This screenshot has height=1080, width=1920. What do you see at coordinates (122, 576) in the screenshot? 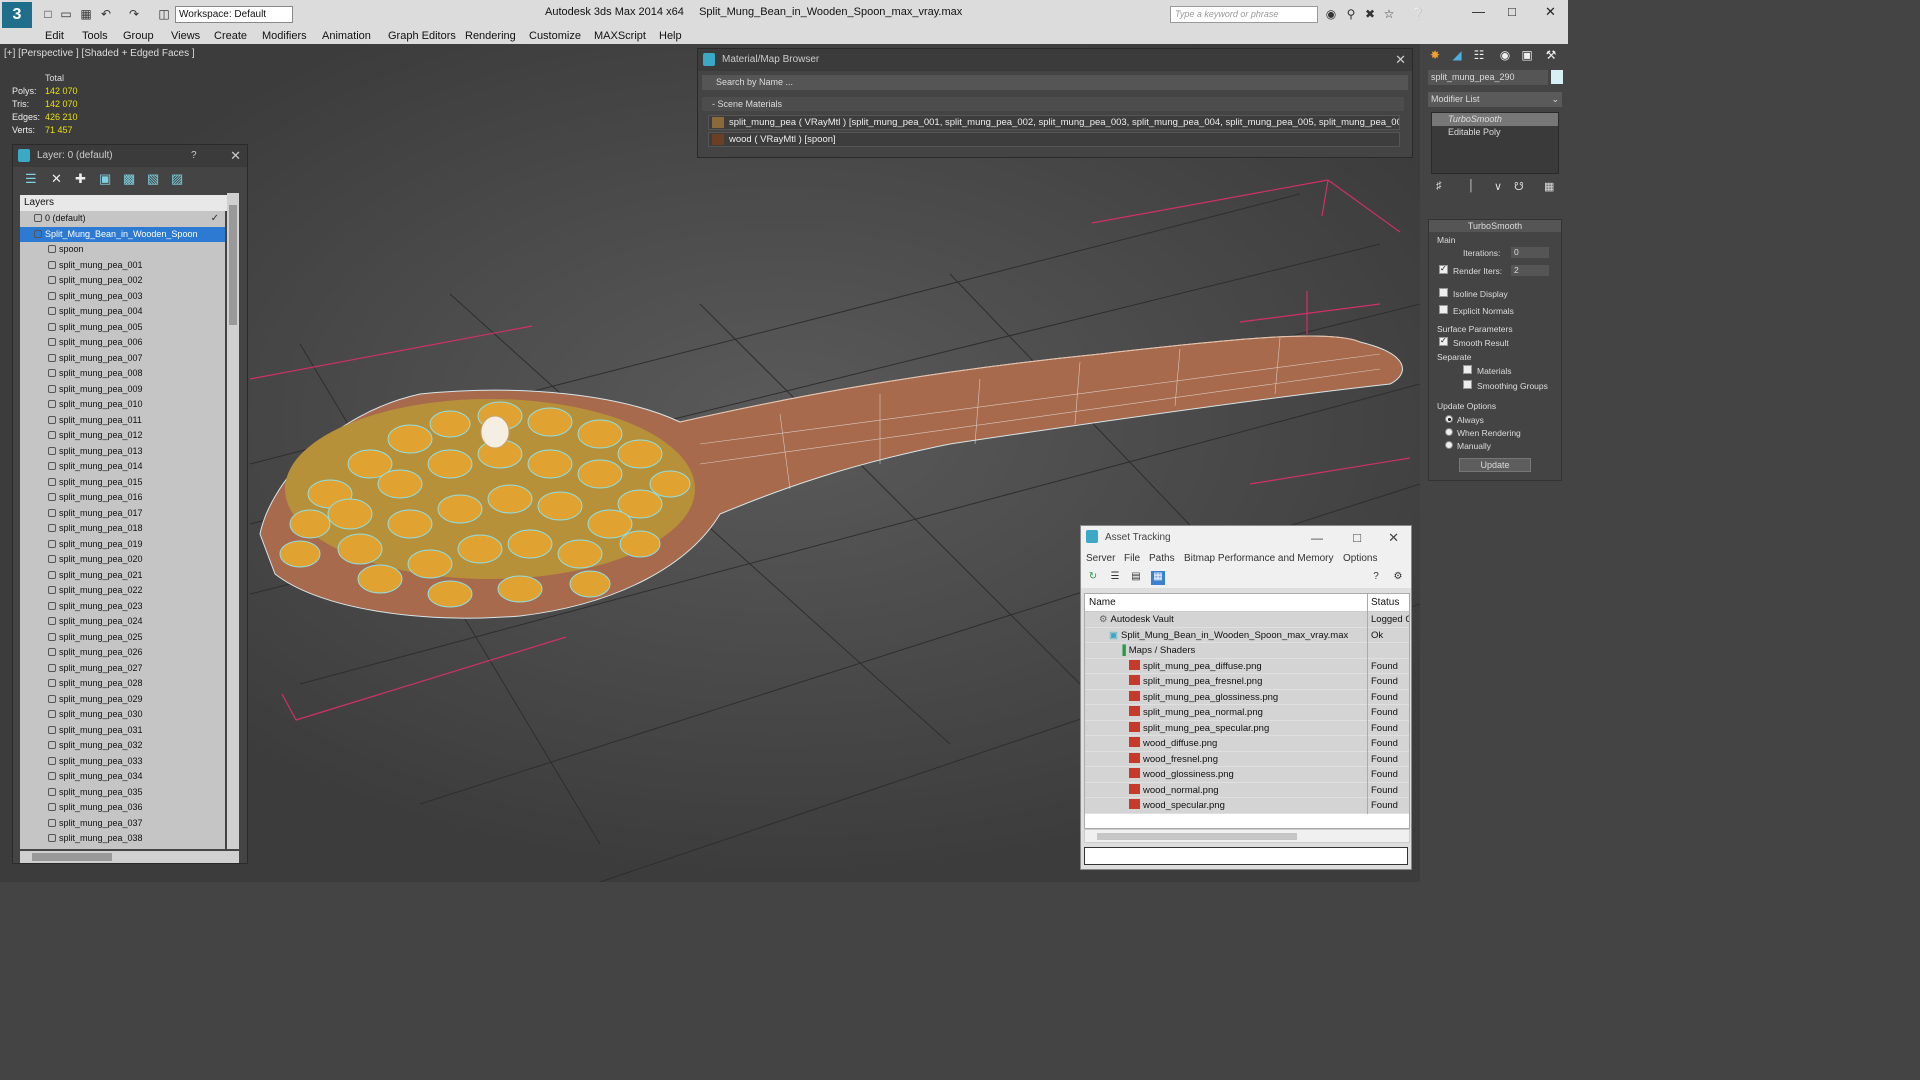
I see `layer-object-item: split_mung_pea_021` at bounding box center [122, 576].